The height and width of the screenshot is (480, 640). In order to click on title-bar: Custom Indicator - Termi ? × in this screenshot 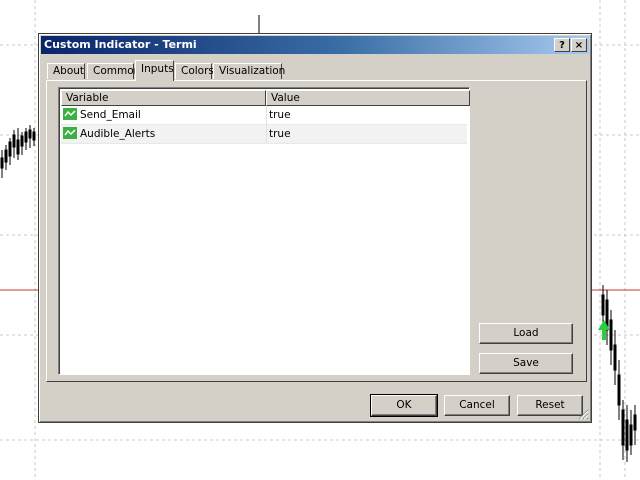, I will do `click(315, 45)`.